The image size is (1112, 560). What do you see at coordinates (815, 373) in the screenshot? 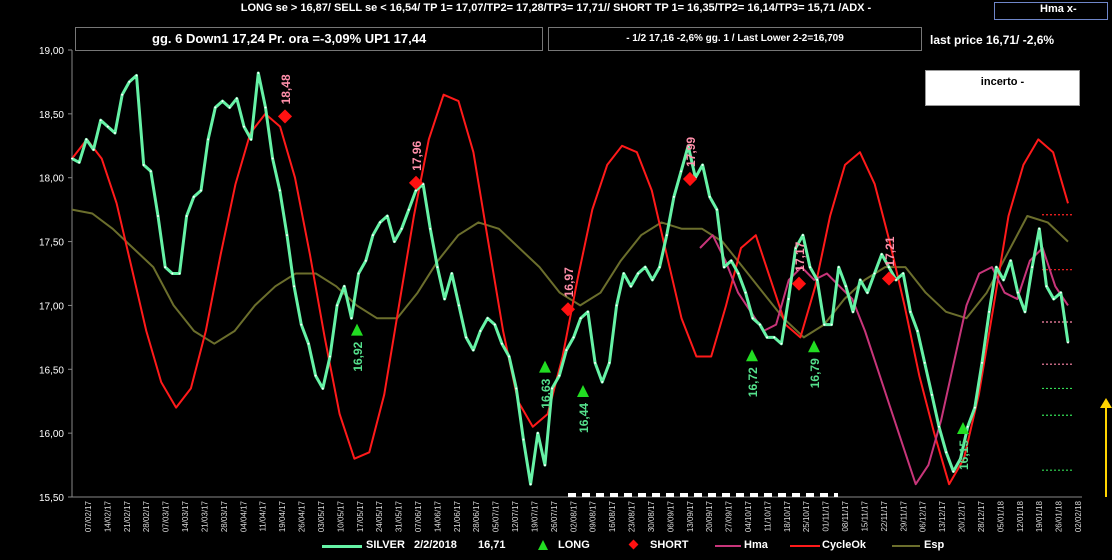
I see `long-signal-label: 16,79` at bounding box center [815, 373].